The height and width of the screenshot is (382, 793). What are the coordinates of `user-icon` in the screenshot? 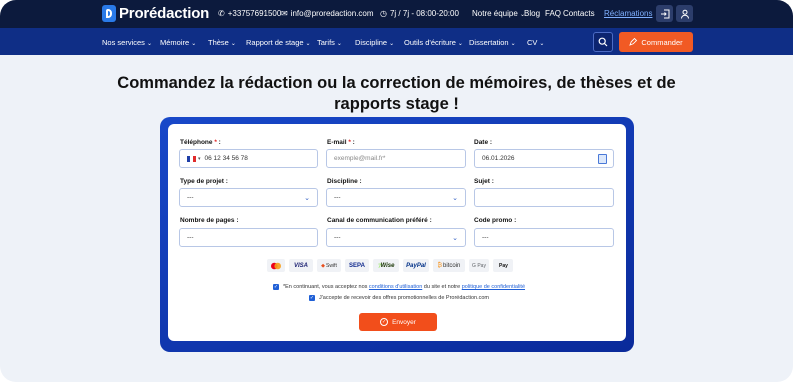 It's located at (684, 14).